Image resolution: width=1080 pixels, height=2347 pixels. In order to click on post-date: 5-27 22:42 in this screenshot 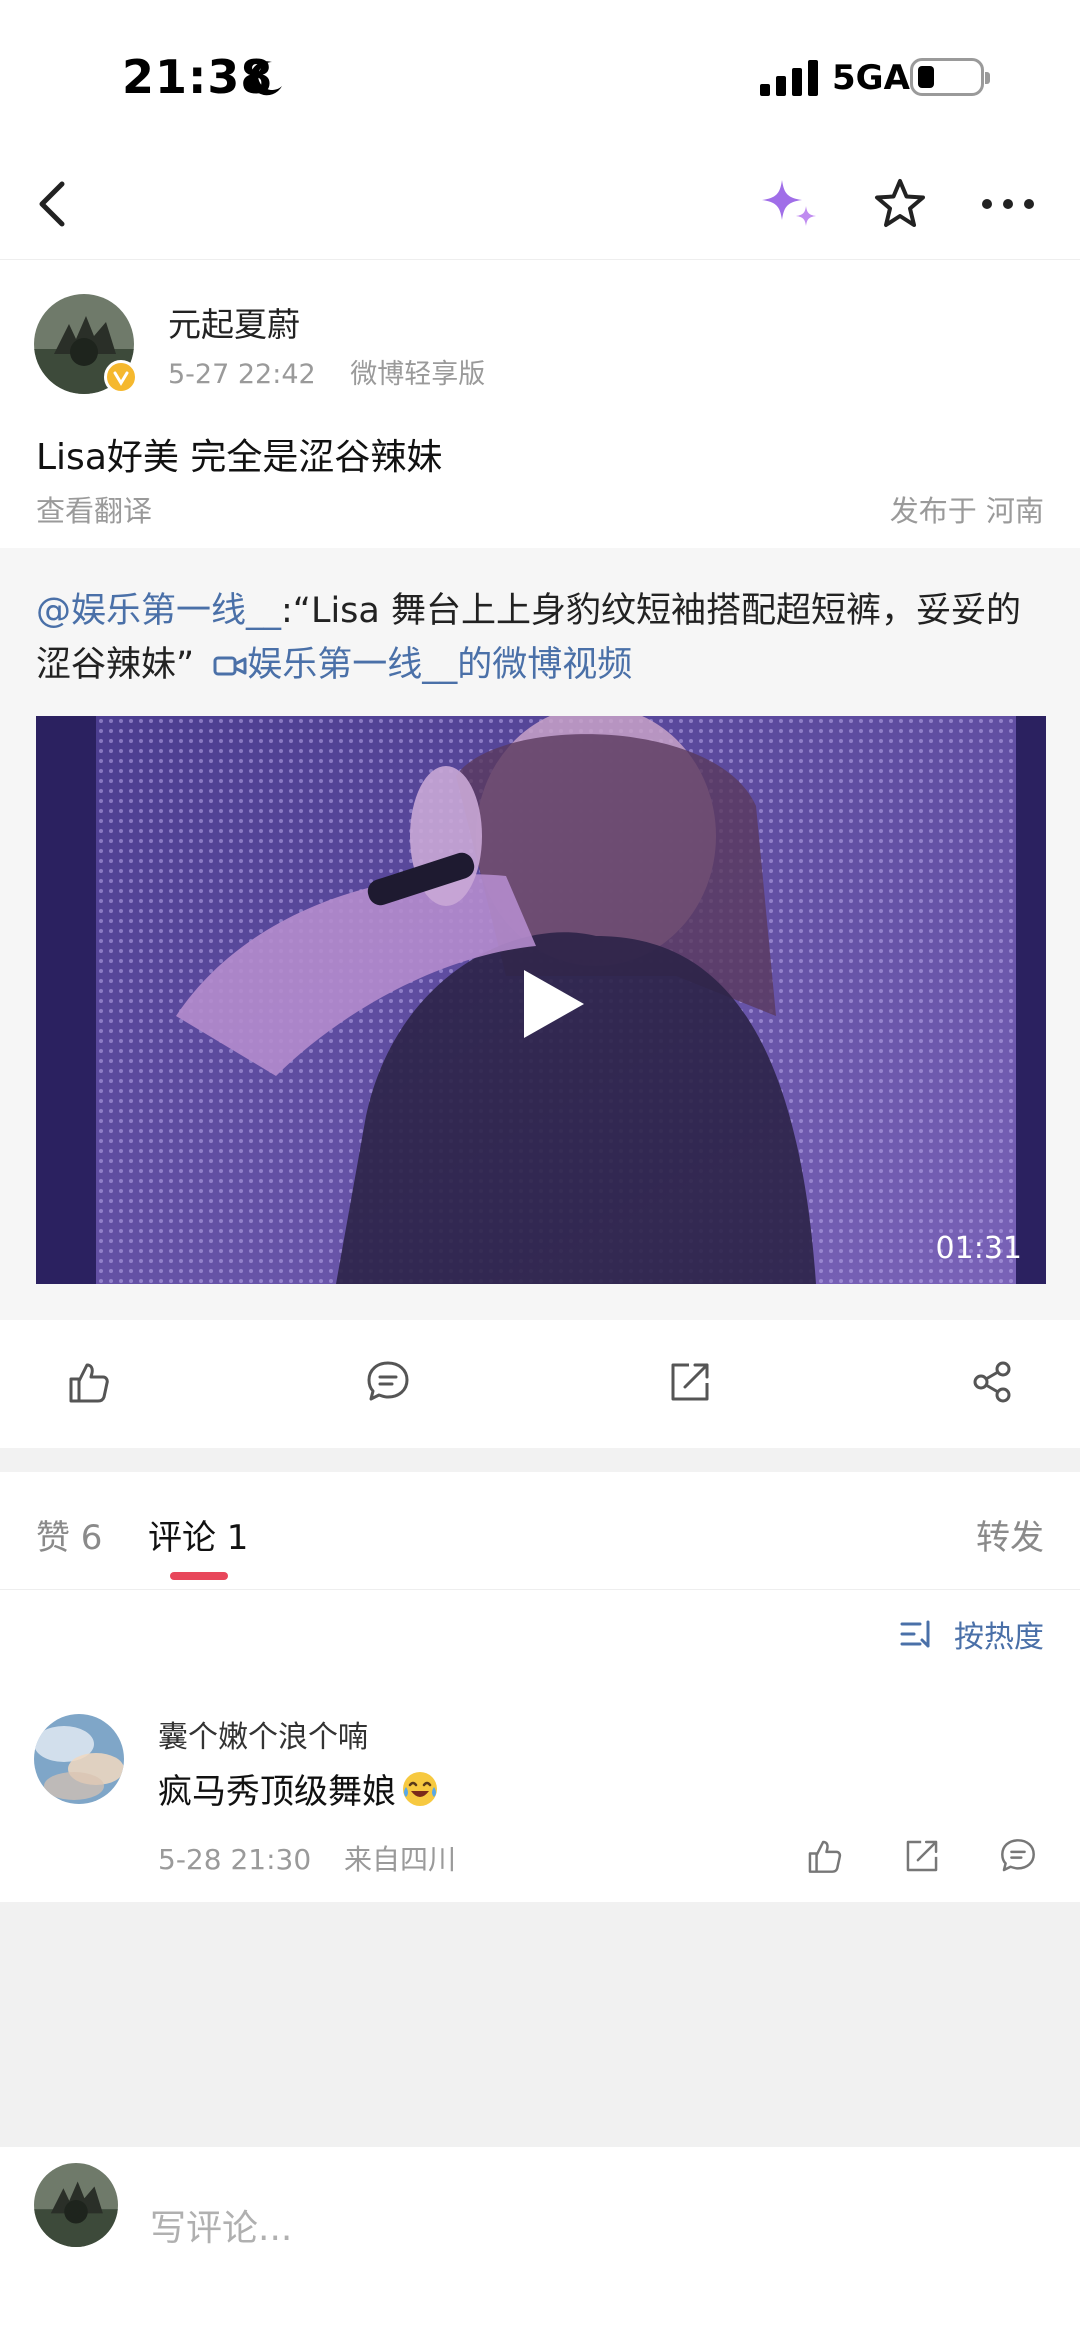, I will do `click(242, 374)`.